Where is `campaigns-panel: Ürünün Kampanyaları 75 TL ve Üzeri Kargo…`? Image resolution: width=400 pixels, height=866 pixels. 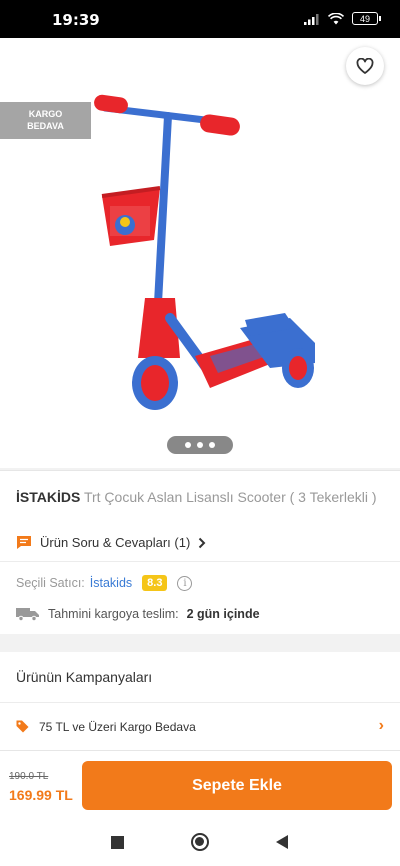 campaigns-panel: Ürünün Kampanyaları 75 TL ve Üzeri Kargo… is located at coordinates (200, 701).